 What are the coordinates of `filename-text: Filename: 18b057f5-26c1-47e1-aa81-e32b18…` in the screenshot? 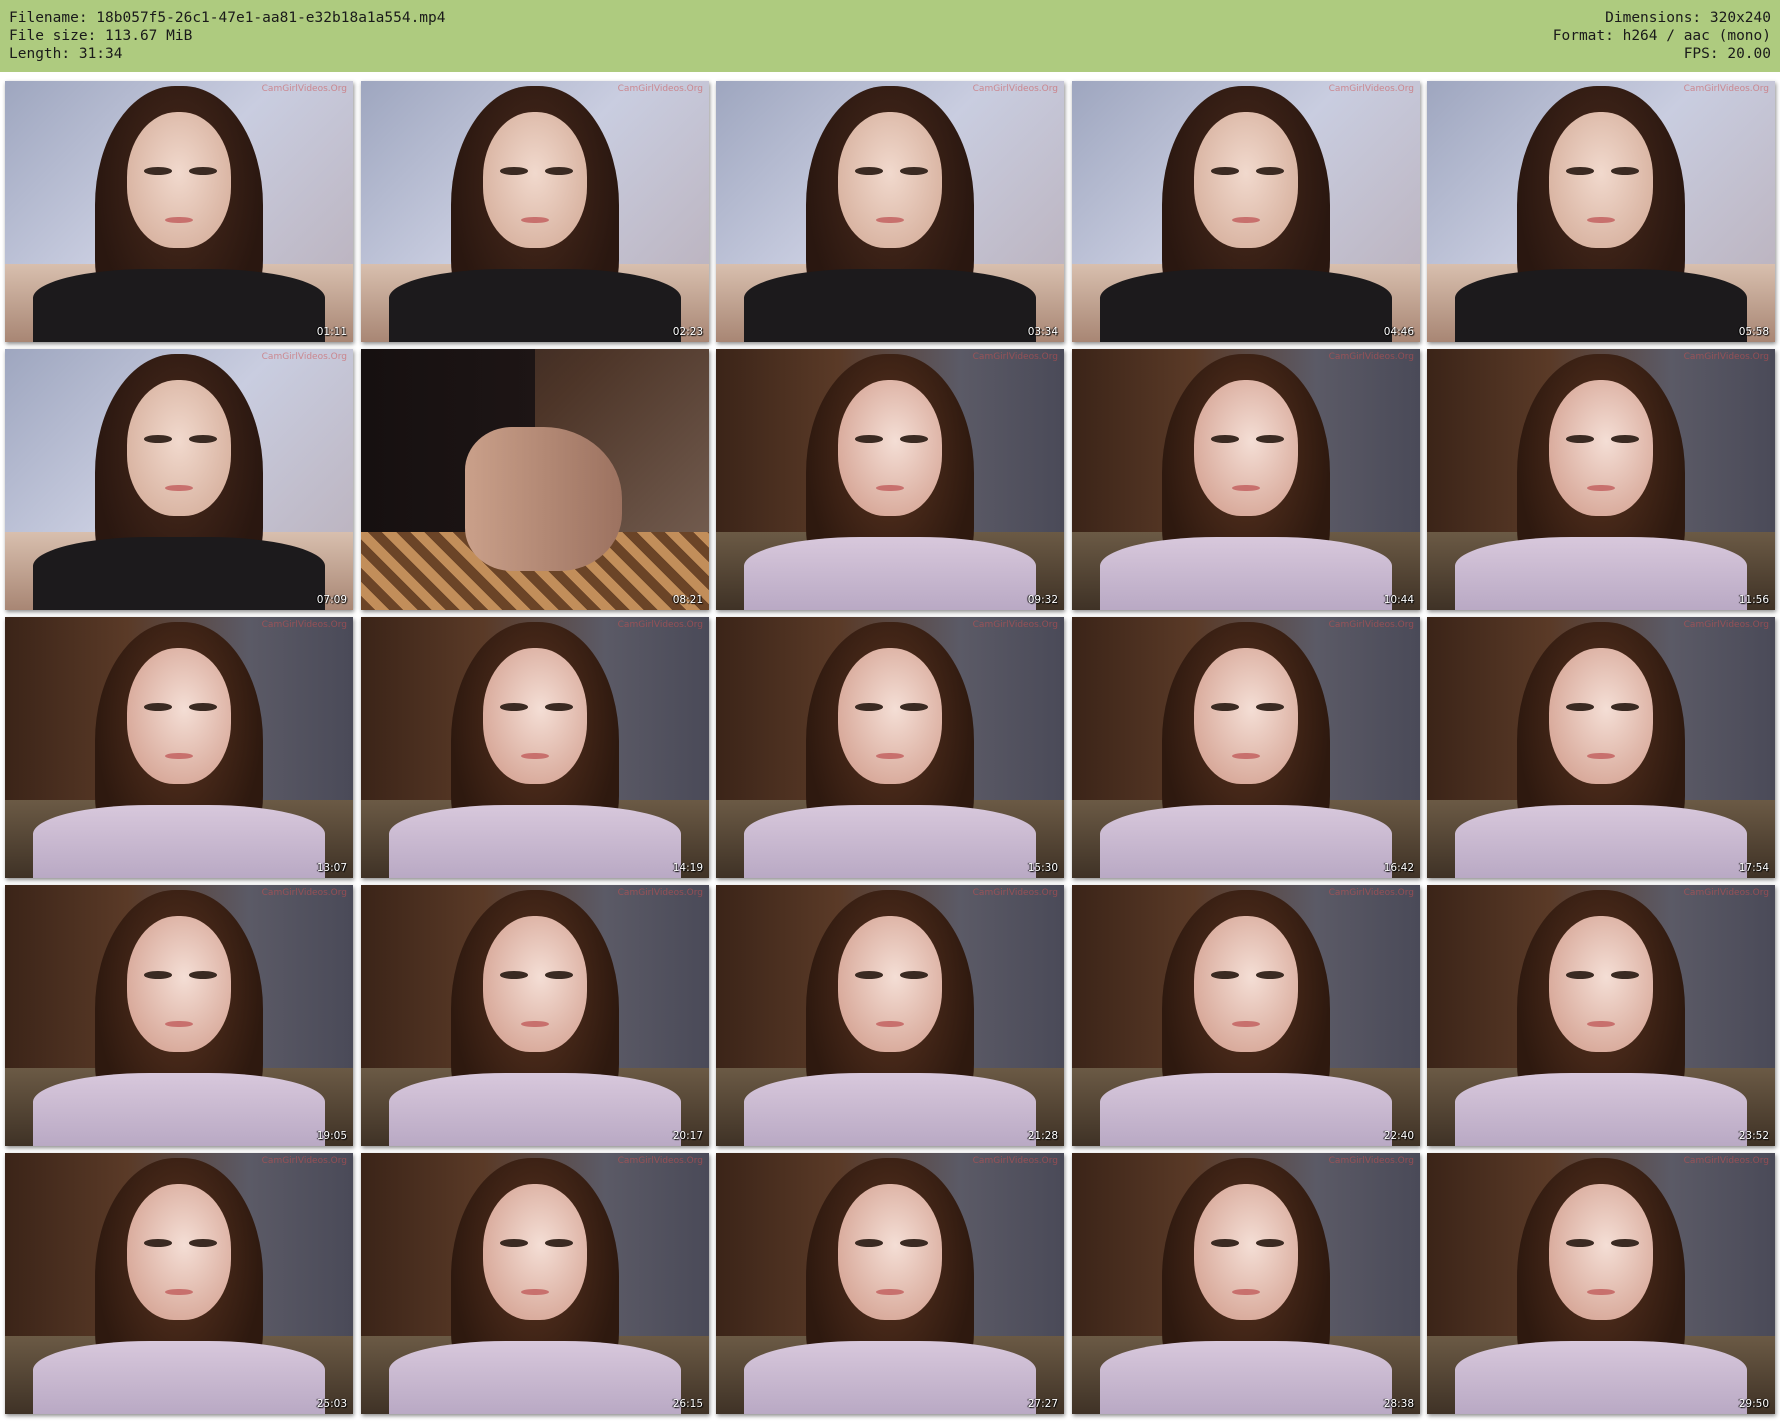 It's located at (227, 18).